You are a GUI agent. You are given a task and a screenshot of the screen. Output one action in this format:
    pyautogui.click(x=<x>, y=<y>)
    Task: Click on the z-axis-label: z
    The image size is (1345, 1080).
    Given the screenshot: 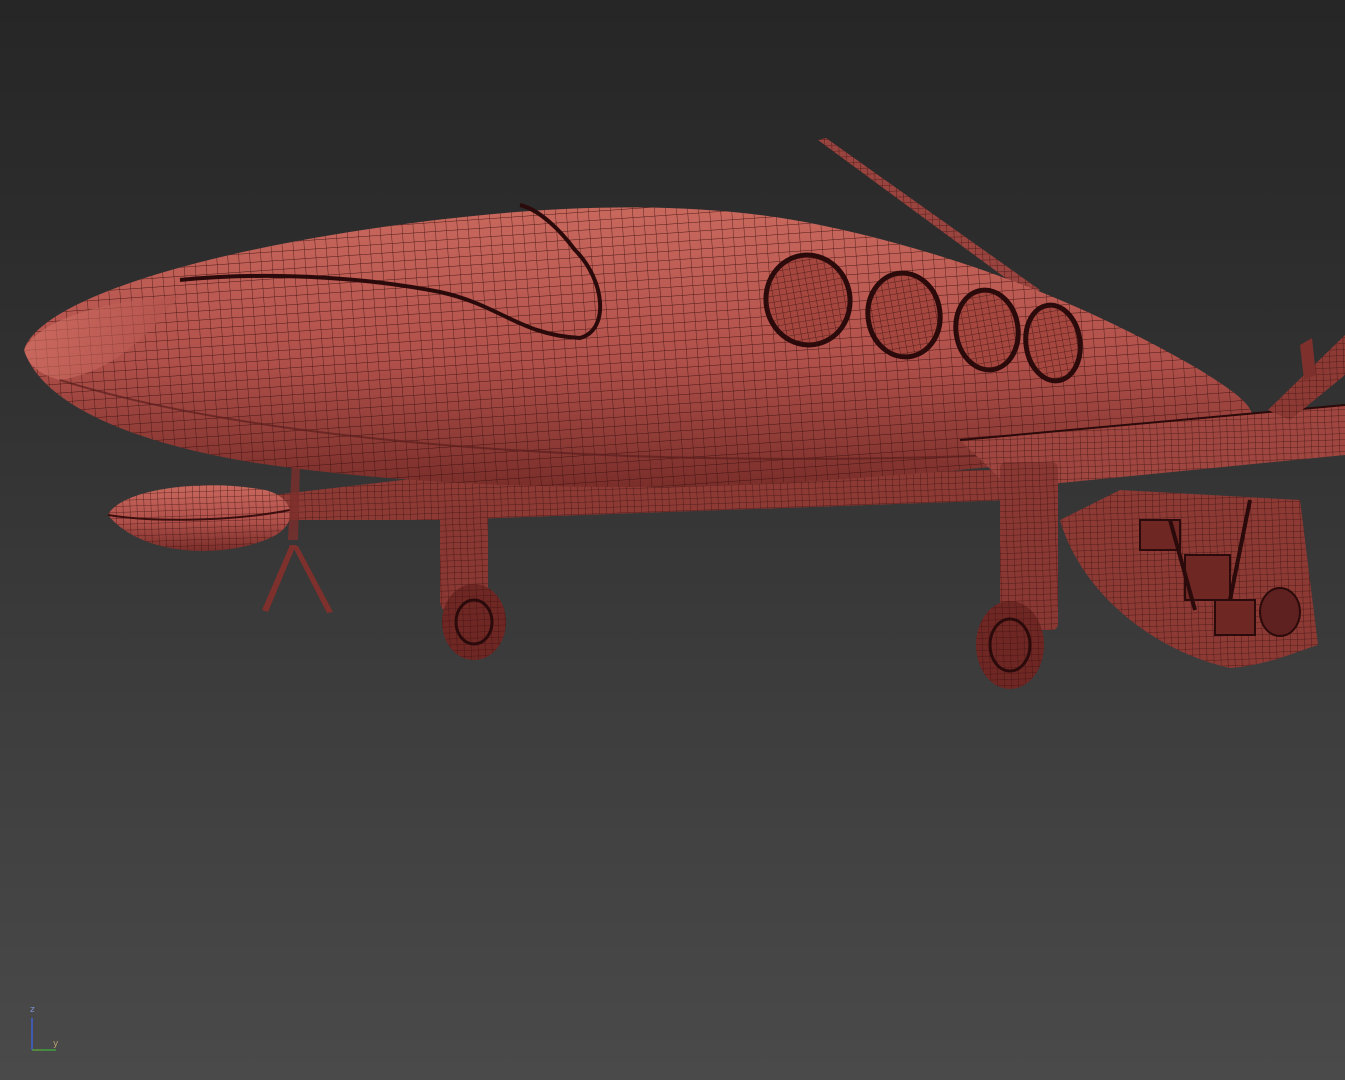 What is the action you would take?
    pyautogui.click(x=32, y=1010)
    